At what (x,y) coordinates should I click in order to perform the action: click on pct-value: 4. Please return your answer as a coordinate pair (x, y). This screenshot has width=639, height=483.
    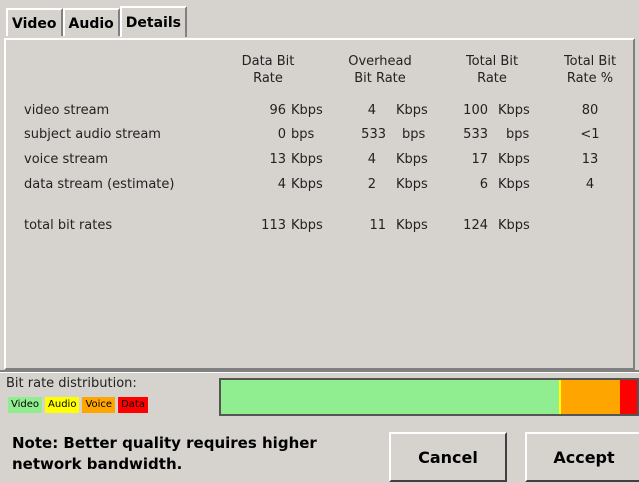
    Looking at the image, I should click on (590, 184).